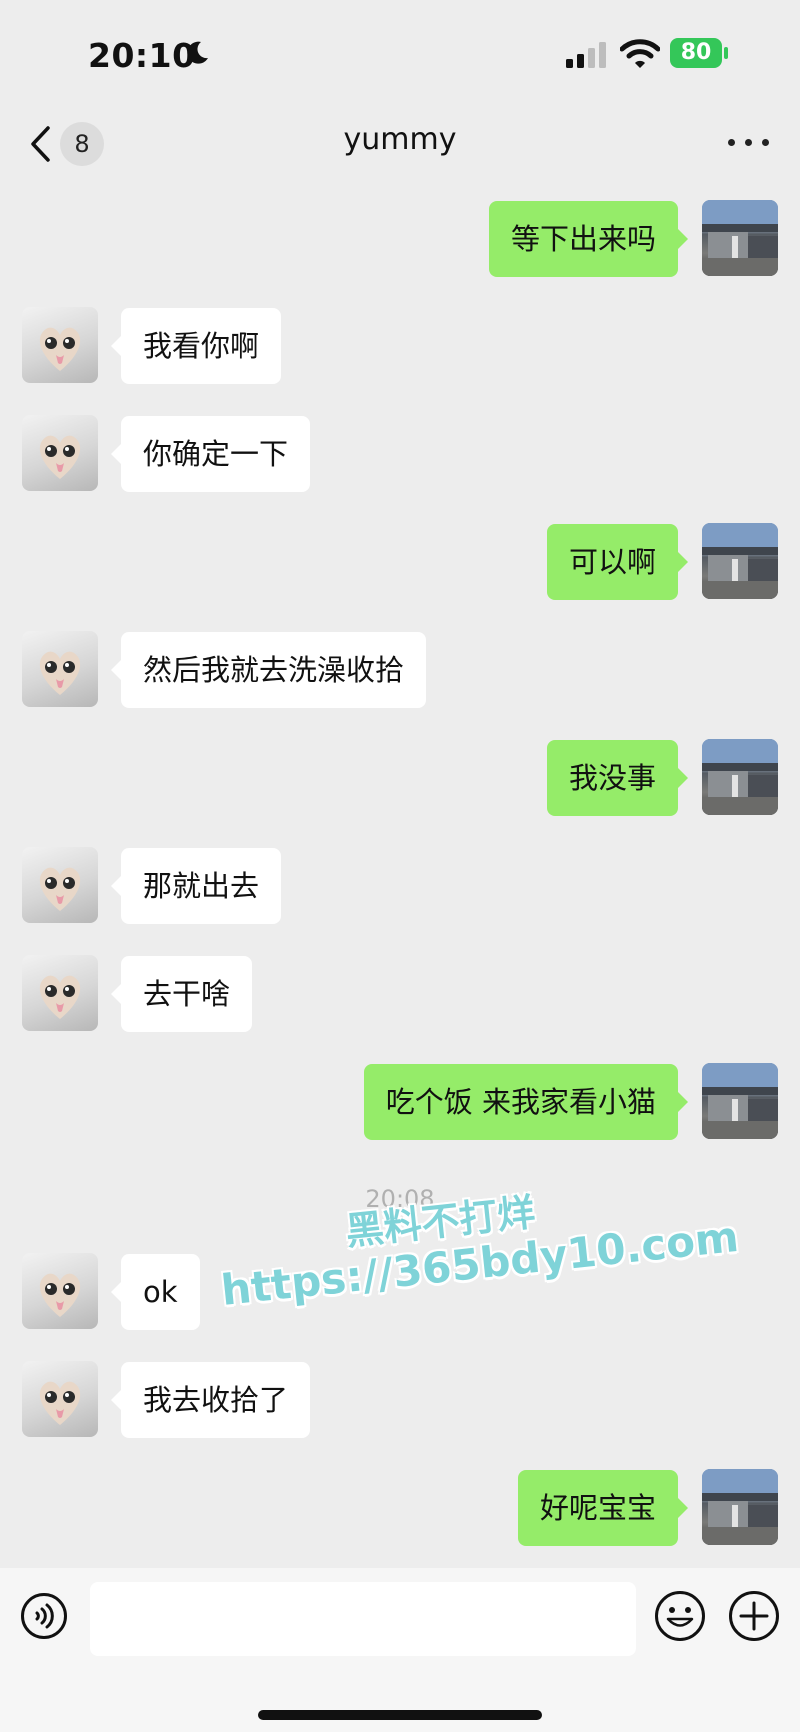  Describe the element at coordinates (400, 239) in the screenshot. I see `message-row: 等下出来吗` at that location.